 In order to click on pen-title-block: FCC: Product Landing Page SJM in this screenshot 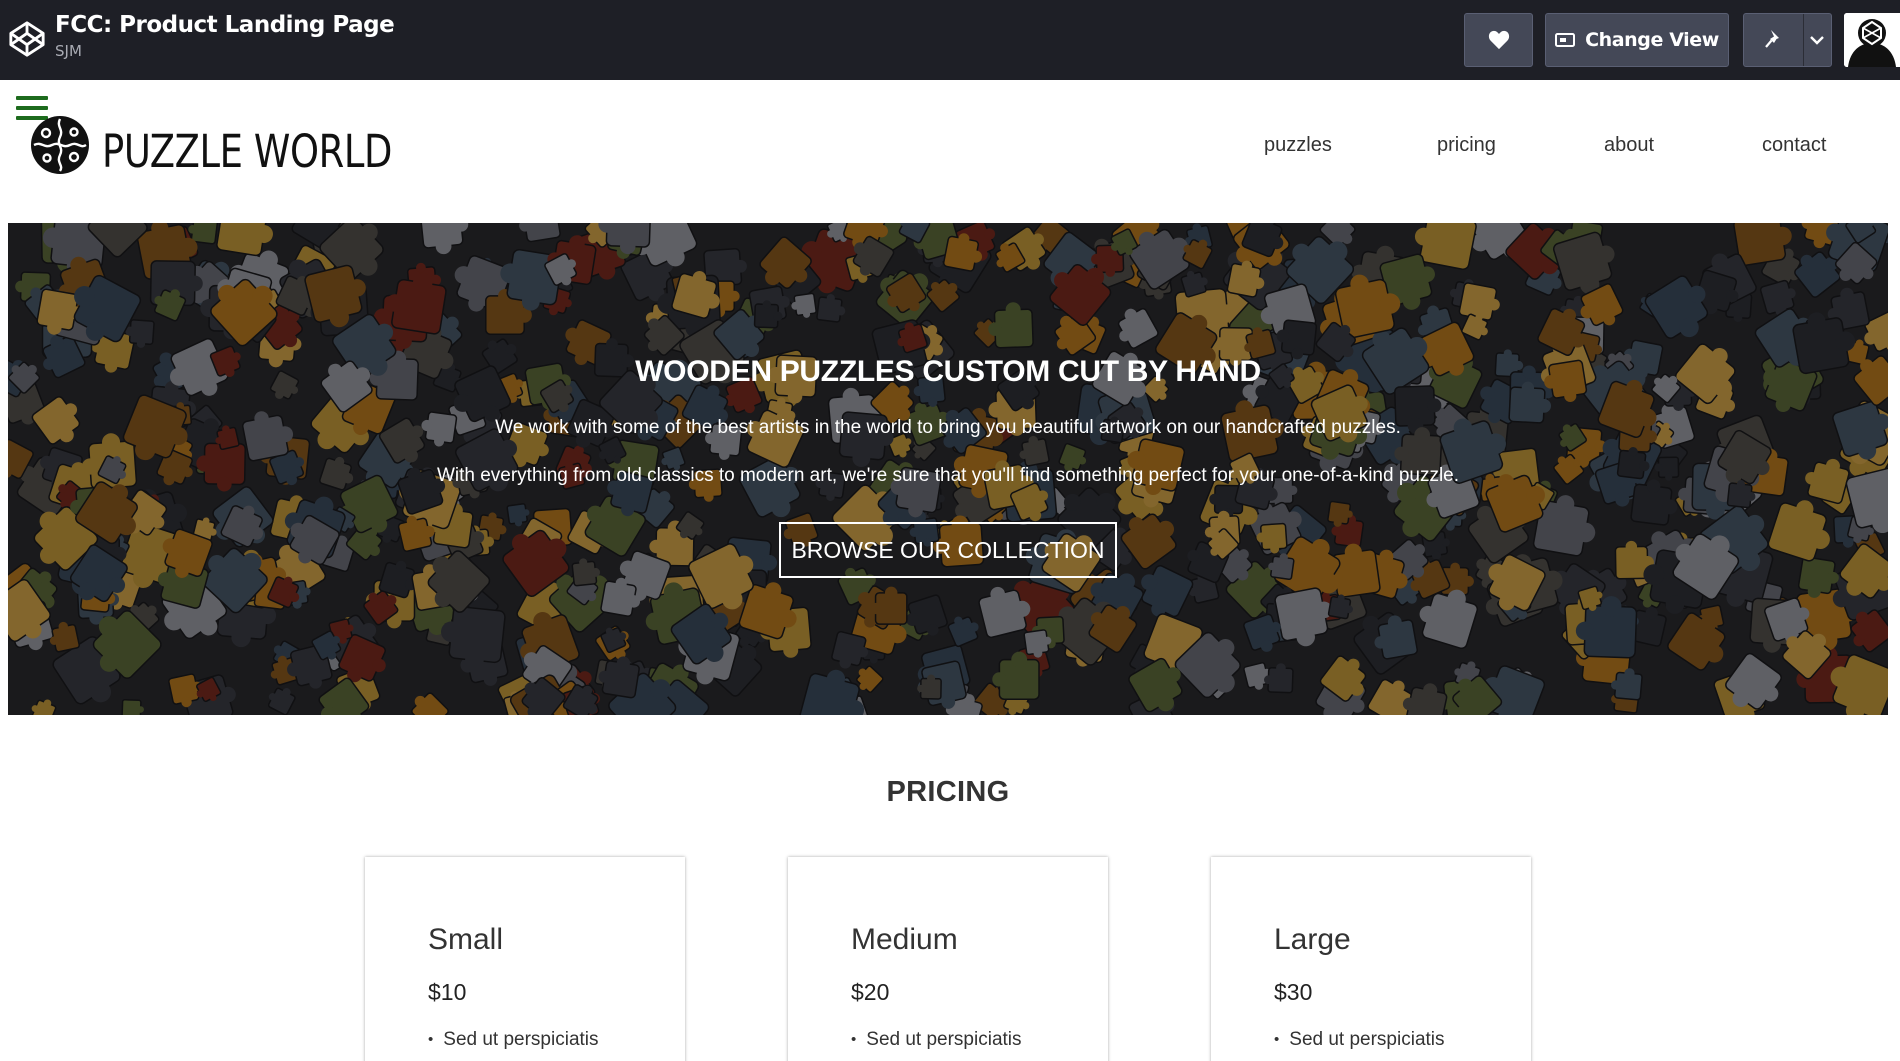, I will do `click(225, 36)`.